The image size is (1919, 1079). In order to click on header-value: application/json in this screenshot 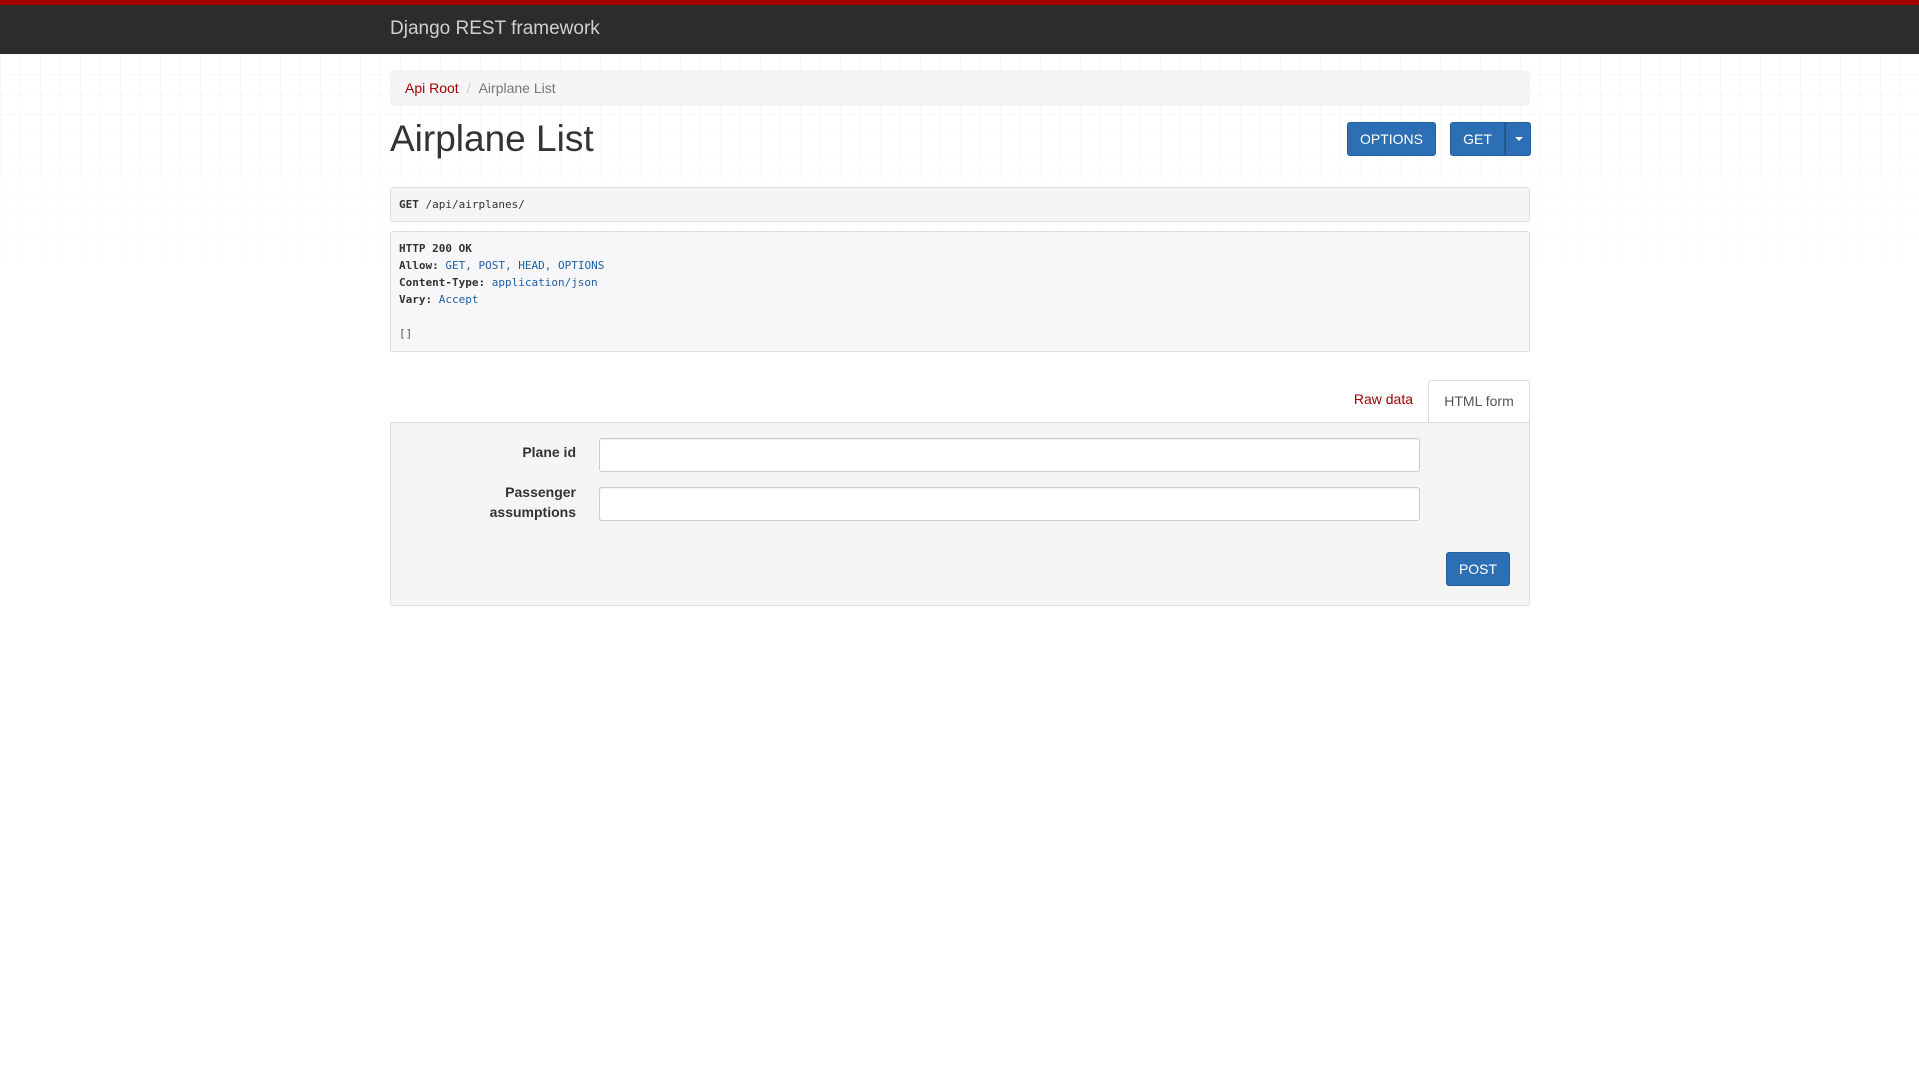, I will do `click(544, 282)`.